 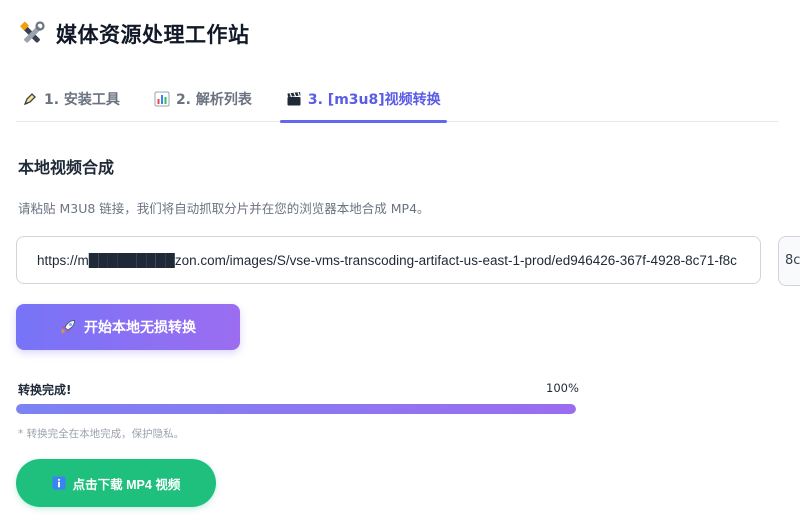 I want to click on side-panel-edge: 8c, so click(x=789, y=261).